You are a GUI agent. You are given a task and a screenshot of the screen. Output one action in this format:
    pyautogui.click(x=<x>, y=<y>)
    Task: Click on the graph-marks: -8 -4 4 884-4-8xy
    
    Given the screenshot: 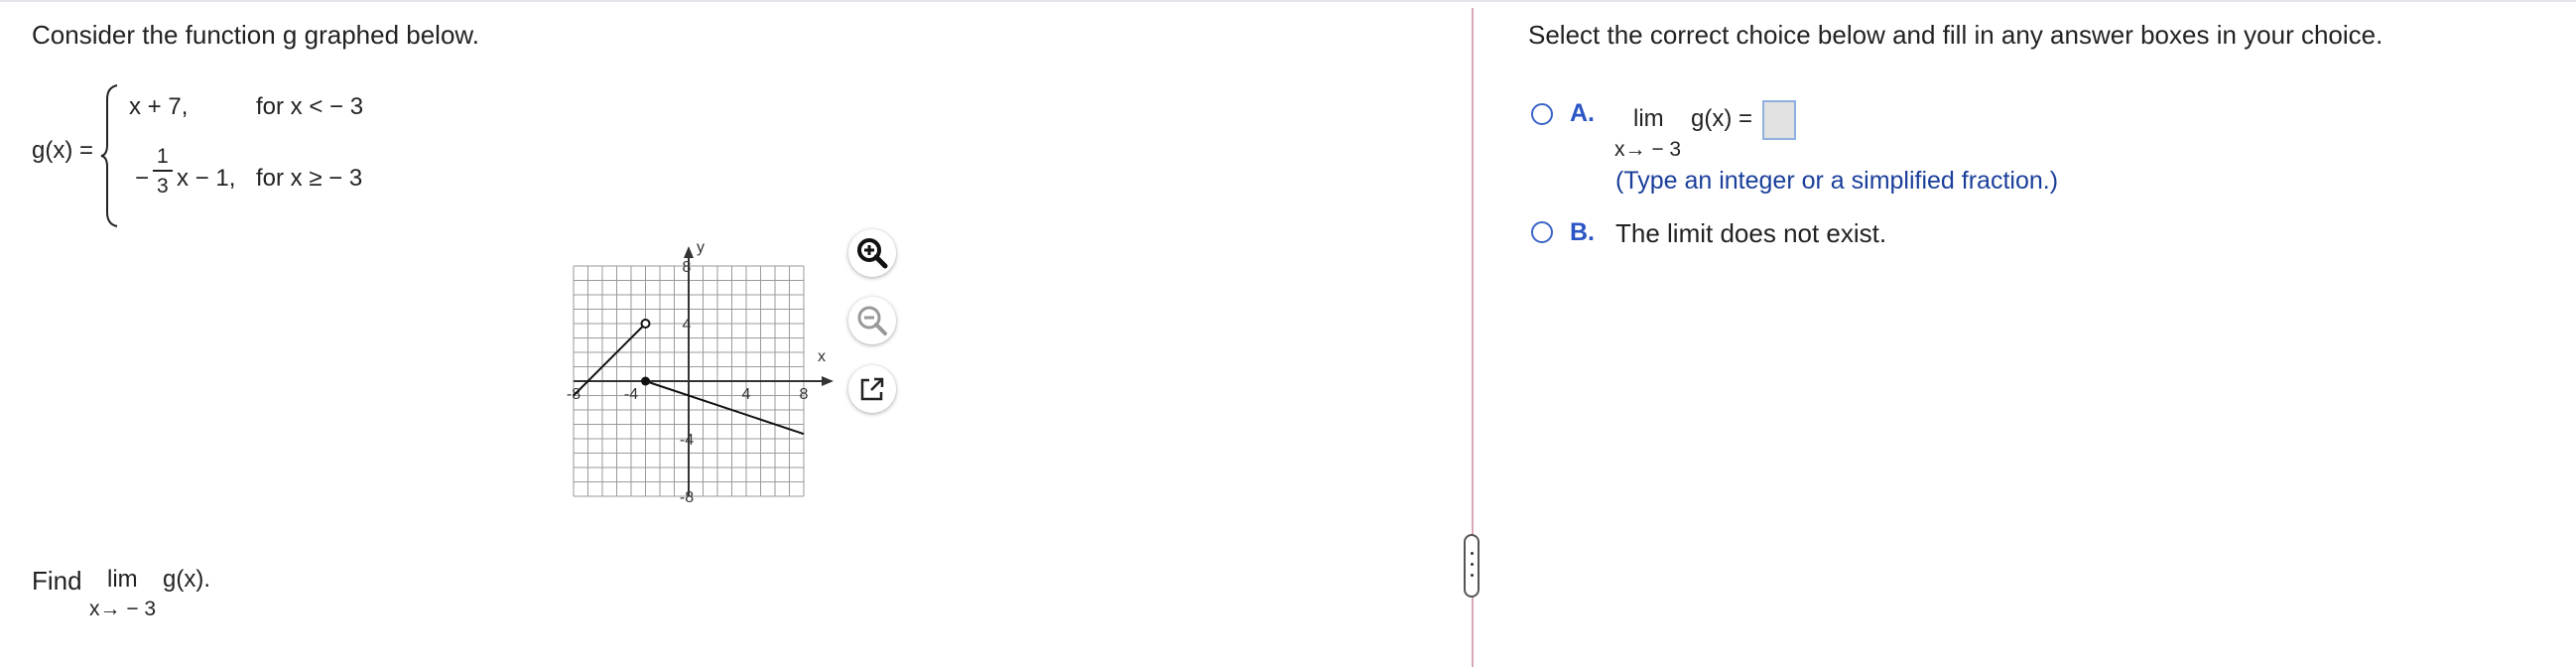 What is the action you would take?
    pyautogui.click(x=701, y=371)
    